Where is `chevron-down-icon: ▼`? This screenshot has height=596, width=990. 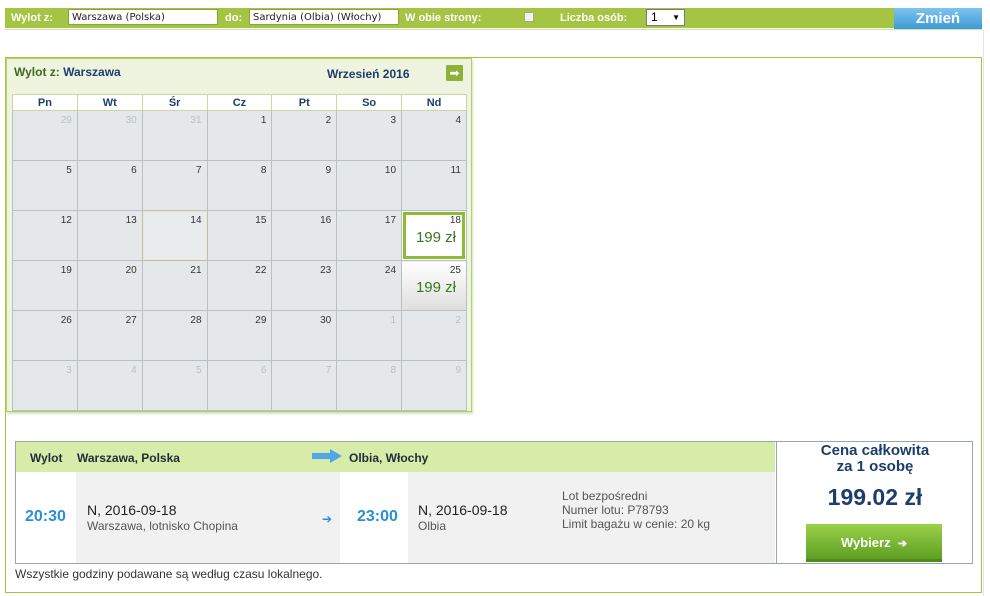 chevron-down-icon: ▼ is located at coordinates (676, 17).